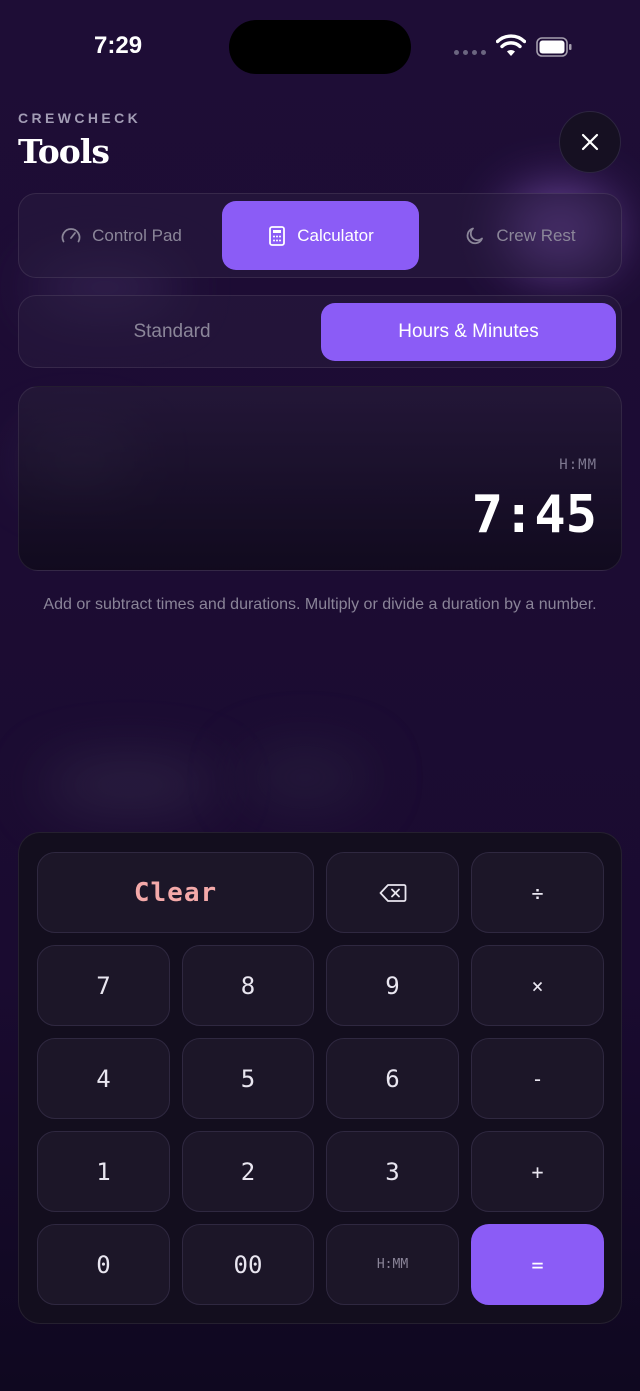  I want to click on key-2: 2, so click(248, 1171).